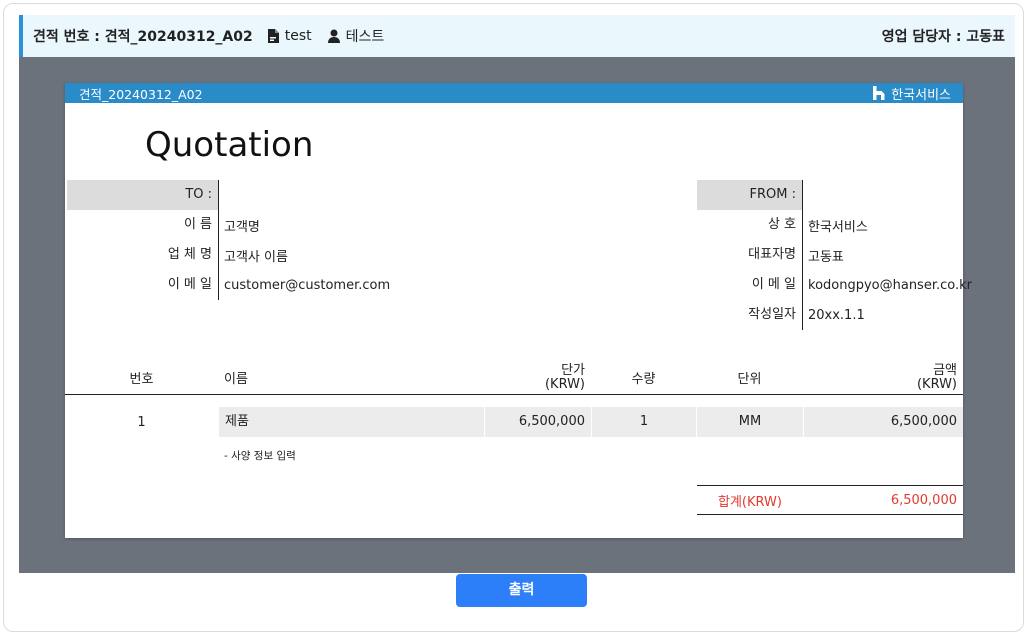 The width and height of the screenshot is (1027, 635). I want to click on table-row: 1 제품 6,500,000 1 MM 6,500,000, so click(514, 422).